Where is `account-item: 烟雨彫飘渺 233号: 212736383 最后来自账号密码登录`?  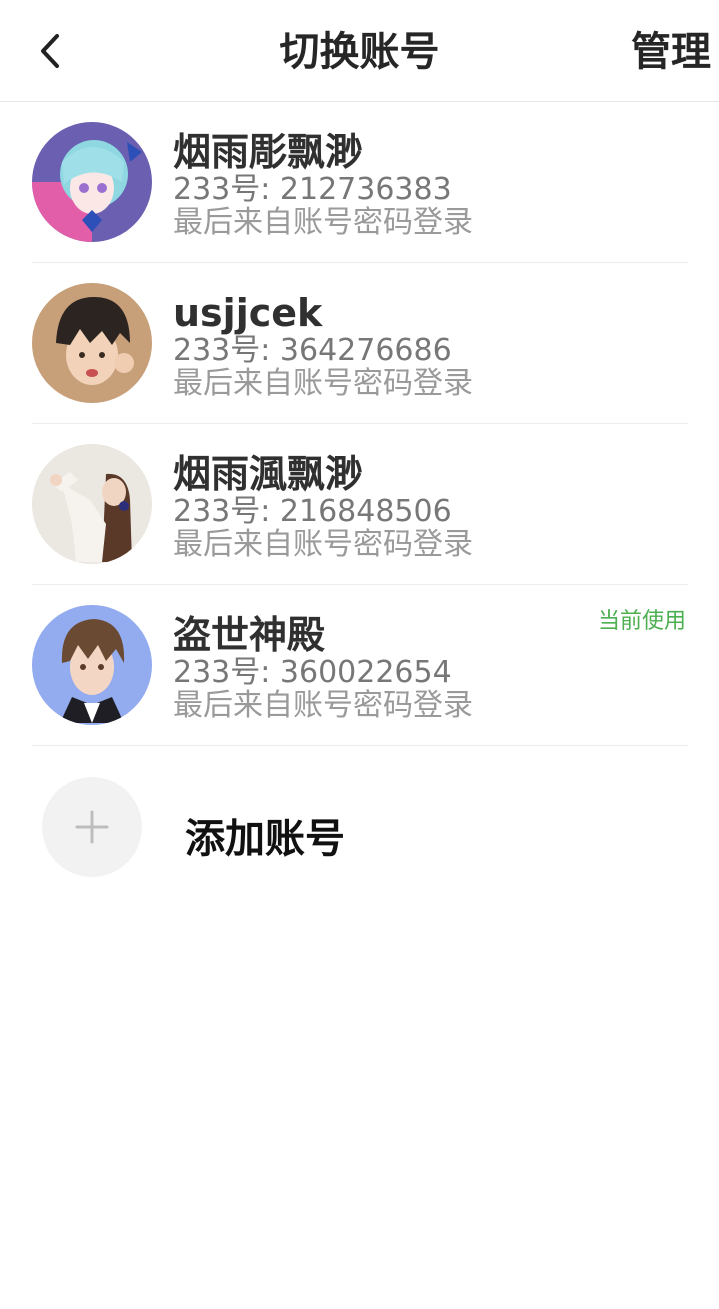
account-item: 烟雨彫飘渺 233号: 212736383 最后来自账号密码登录 is located at coordinates (360, 182).